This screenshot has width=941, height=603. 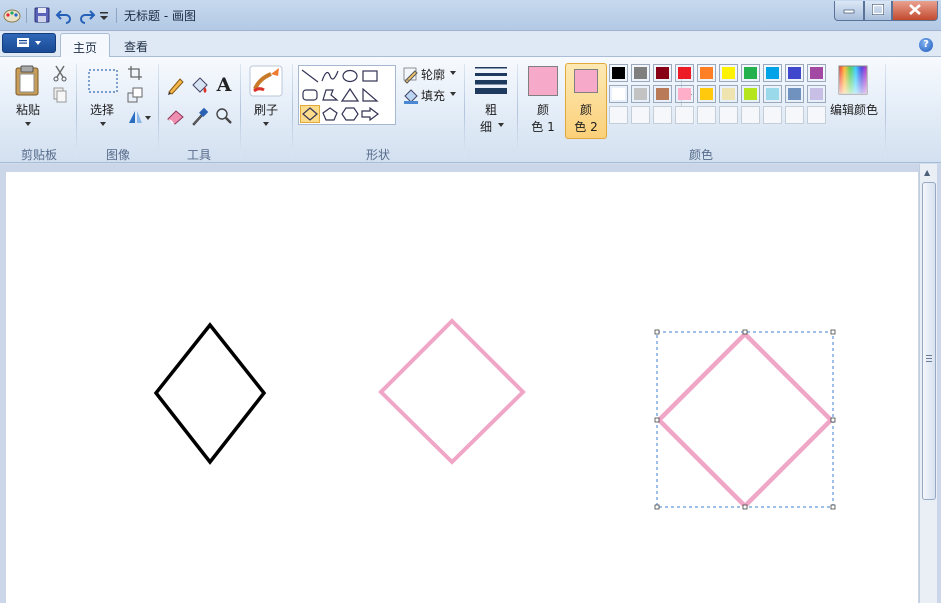 What do you see at coordinates (330, 76) in the screenshot?
I see `curve-shape` at bounding box center [330, 76].